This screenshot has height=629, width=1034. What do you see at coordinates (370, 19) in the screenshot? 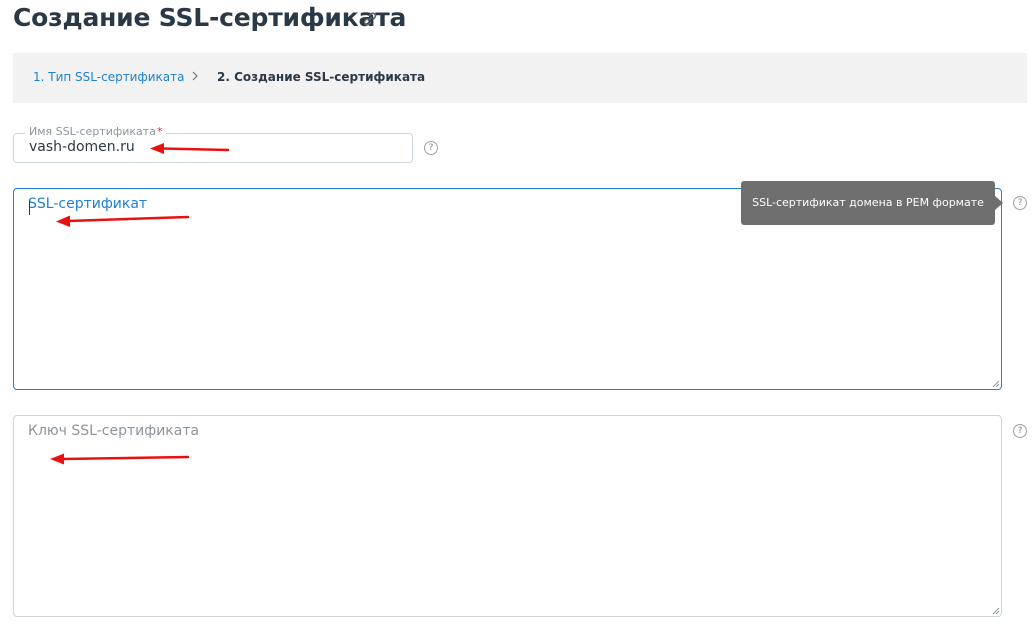
I see `link-icon` at bounding box center [370, 19].